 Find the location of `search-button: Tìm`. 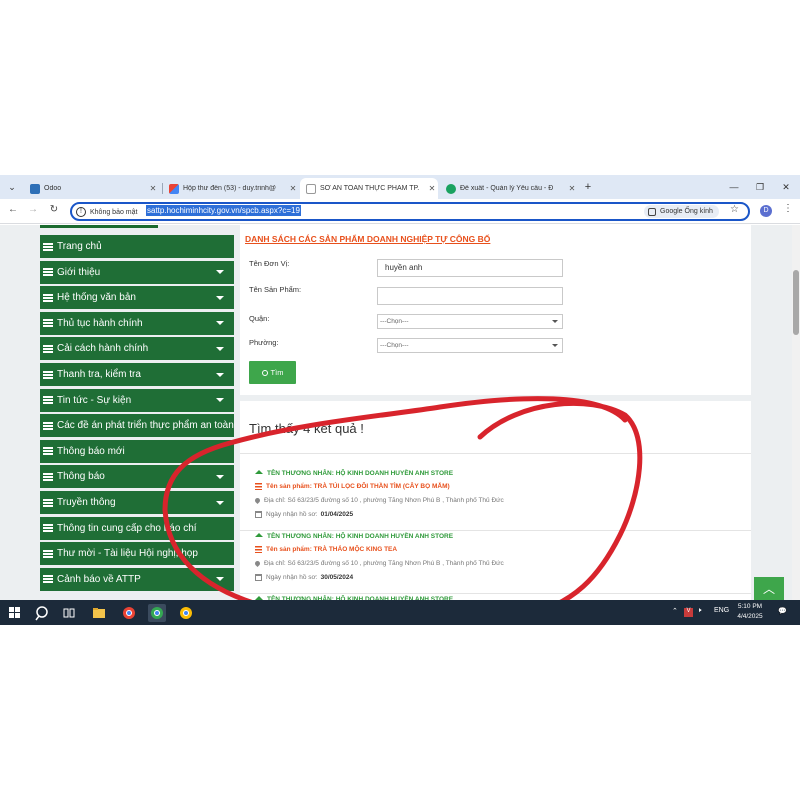

search-button: Tìm is located at coordinates (272, 372).